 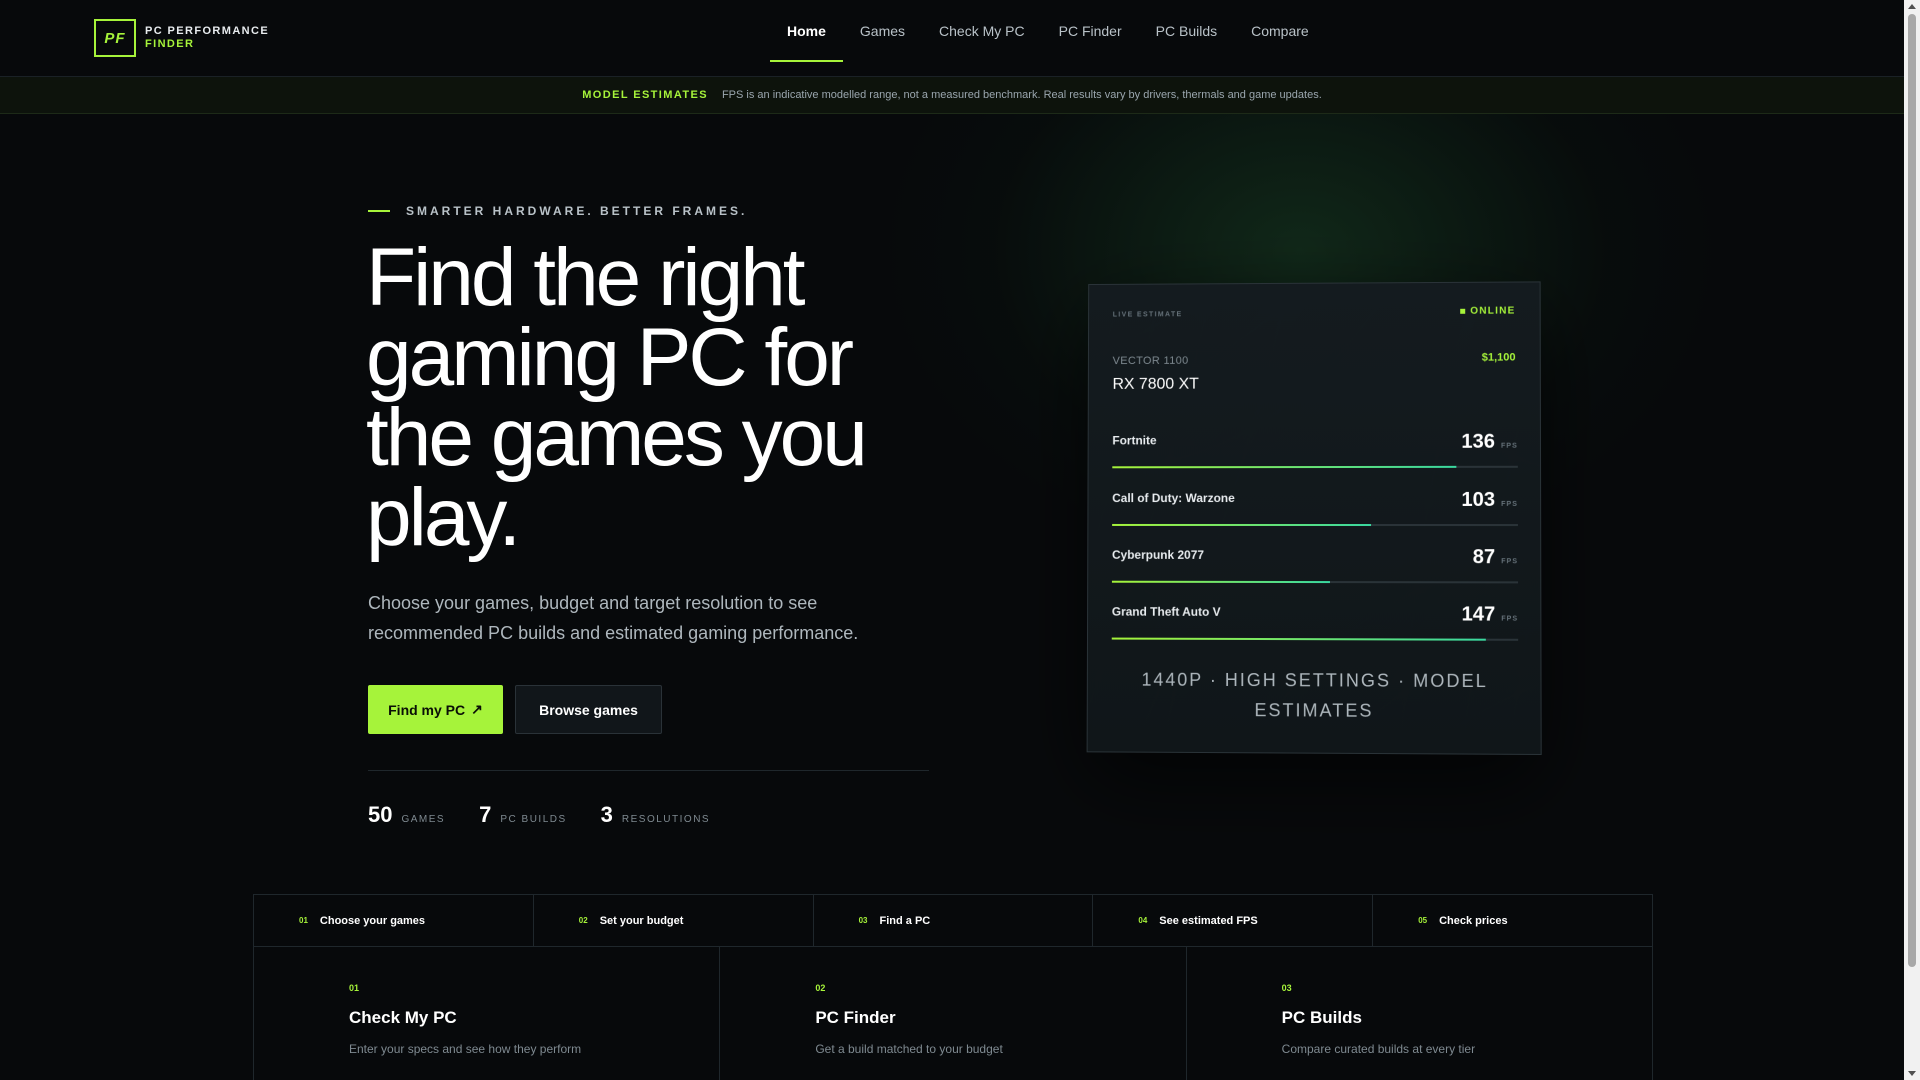 I want to click on game-fps: 87 FPS, so click(x=1495, y=557).